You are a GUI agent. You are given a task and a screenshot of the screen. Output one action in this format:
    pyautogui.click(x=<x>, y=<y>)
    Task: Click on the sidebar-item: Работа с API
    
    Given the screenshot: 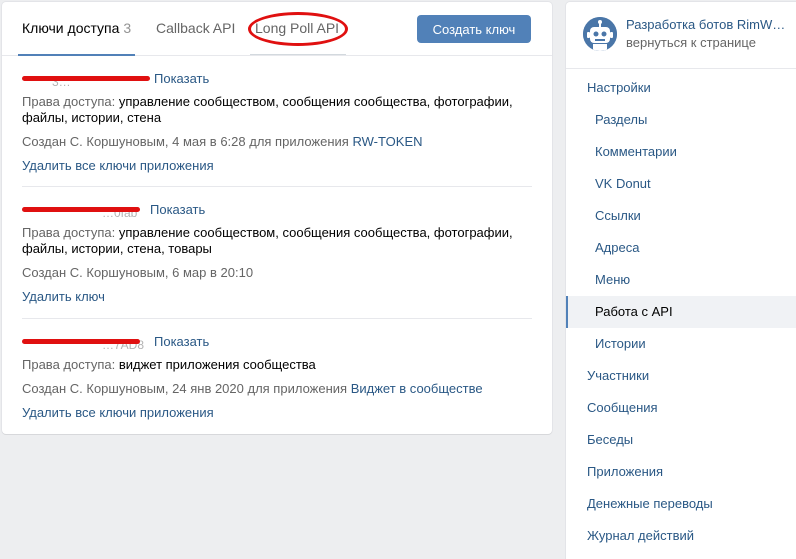 What is the action you would take?
    pyautogui.click(x=681, y=312)
    